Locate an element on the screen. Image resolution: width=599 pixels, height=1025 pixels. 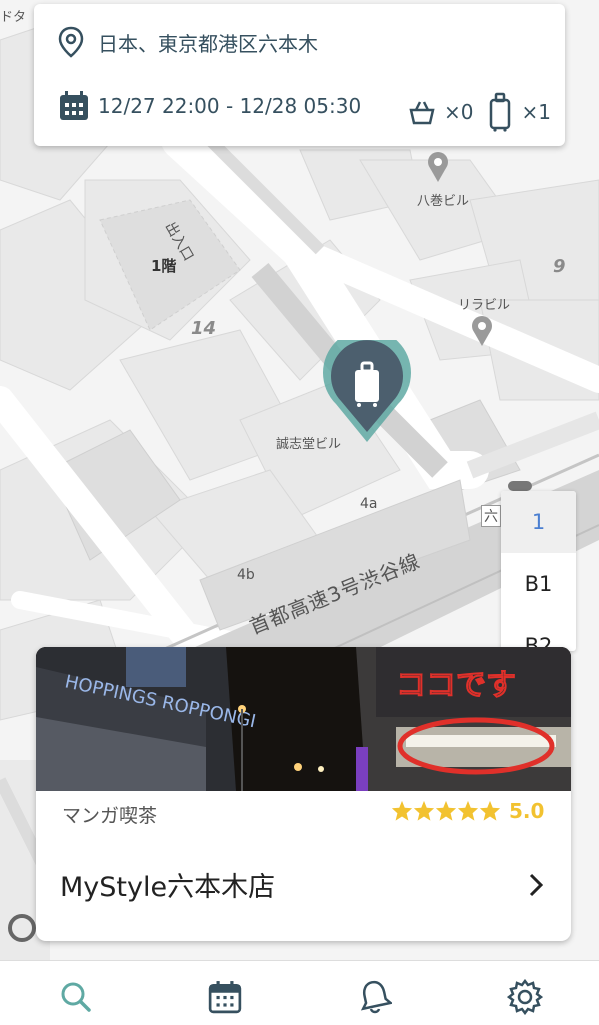
bell-icon is located at coordinates (376, 997).